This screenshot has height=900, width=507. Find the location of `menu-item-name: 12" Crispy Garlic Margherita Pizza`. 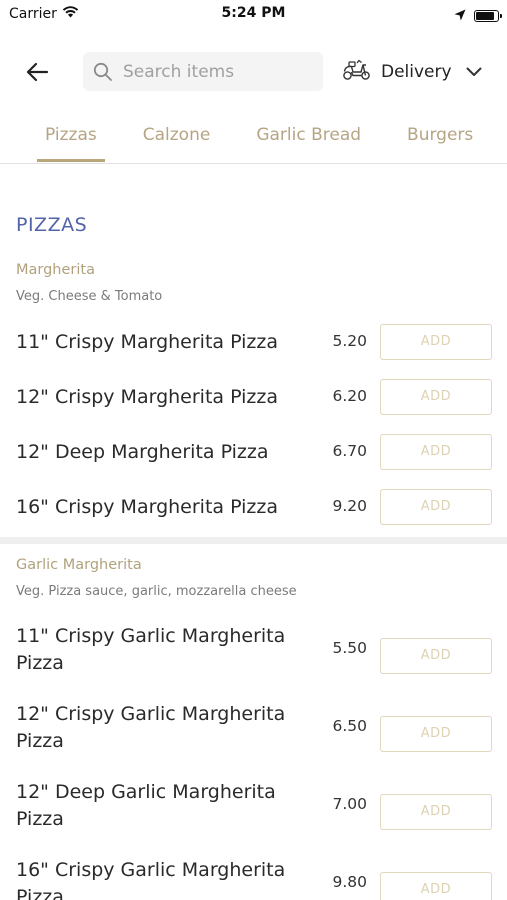

menu-item-name: 12" Crispy Garlic Margherita Pizza is located at coordinates (151, 727).